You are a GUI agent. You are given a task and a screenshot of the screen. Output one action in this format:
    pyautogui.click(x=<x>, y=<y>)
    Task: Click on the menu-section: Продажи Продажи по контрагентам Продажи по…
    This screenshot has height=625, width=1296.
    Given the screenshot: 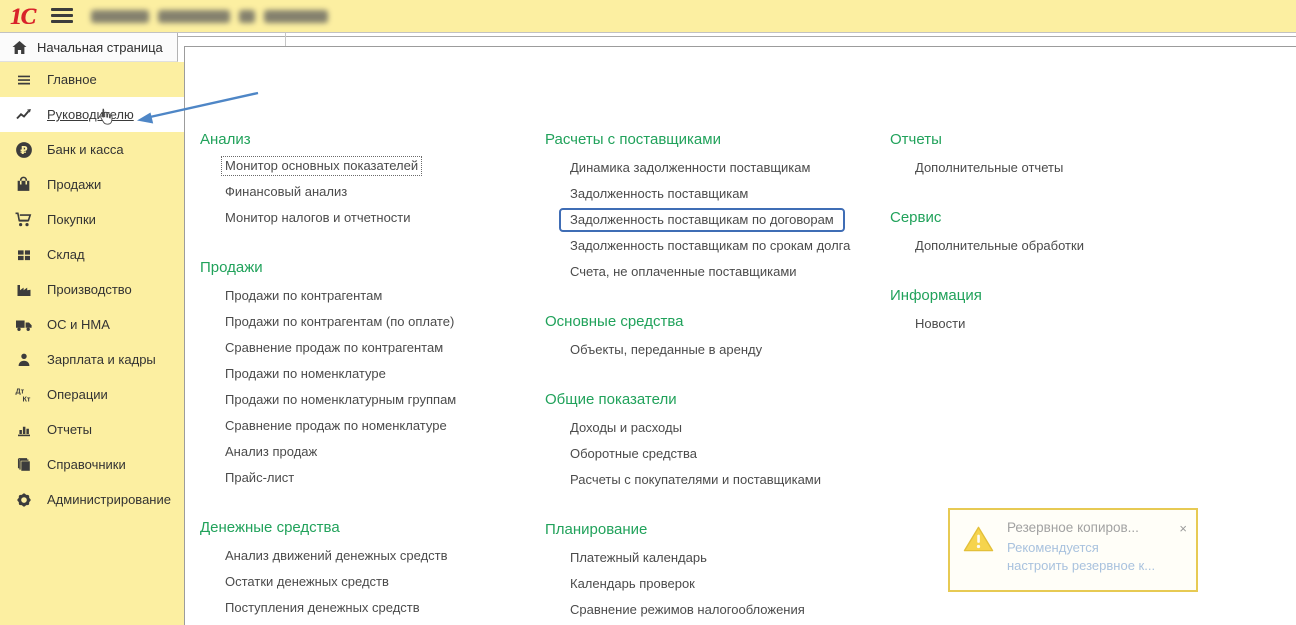 What is the action you would take?
    pyautogui.click(x=367, y=373)
    